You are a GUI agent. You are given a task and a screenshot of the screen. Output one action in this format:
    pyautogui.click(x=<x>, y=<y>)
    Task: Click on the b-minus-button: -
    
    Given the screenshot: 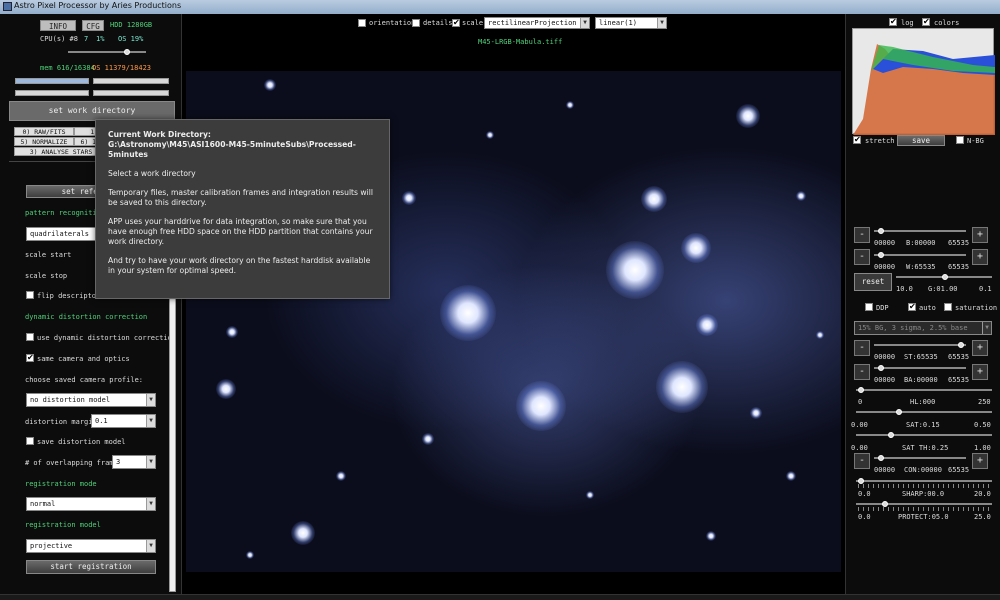 What is the action you would take?
    pyautogui.click(x=862, y=235)
    